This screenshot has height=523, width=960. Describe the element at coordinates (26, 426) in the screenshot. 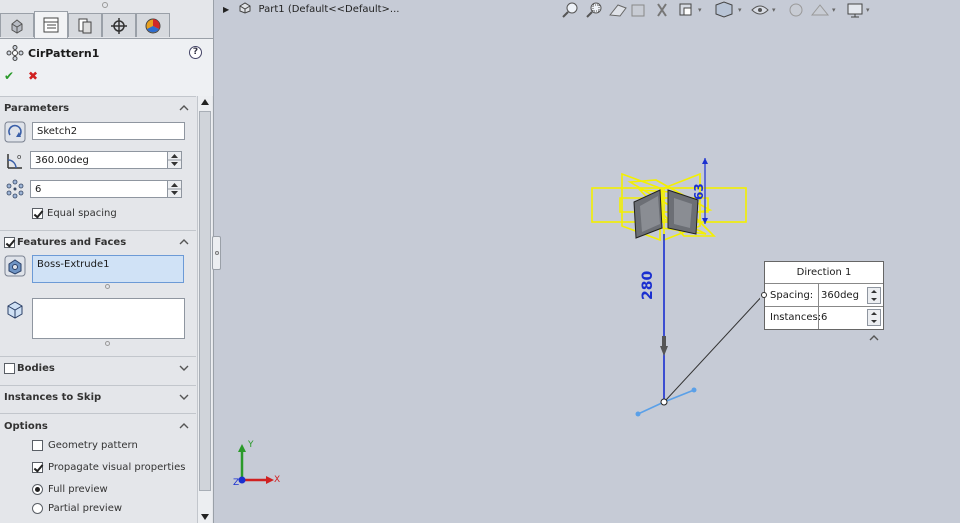

I see `options-section-title: Options` at that location.